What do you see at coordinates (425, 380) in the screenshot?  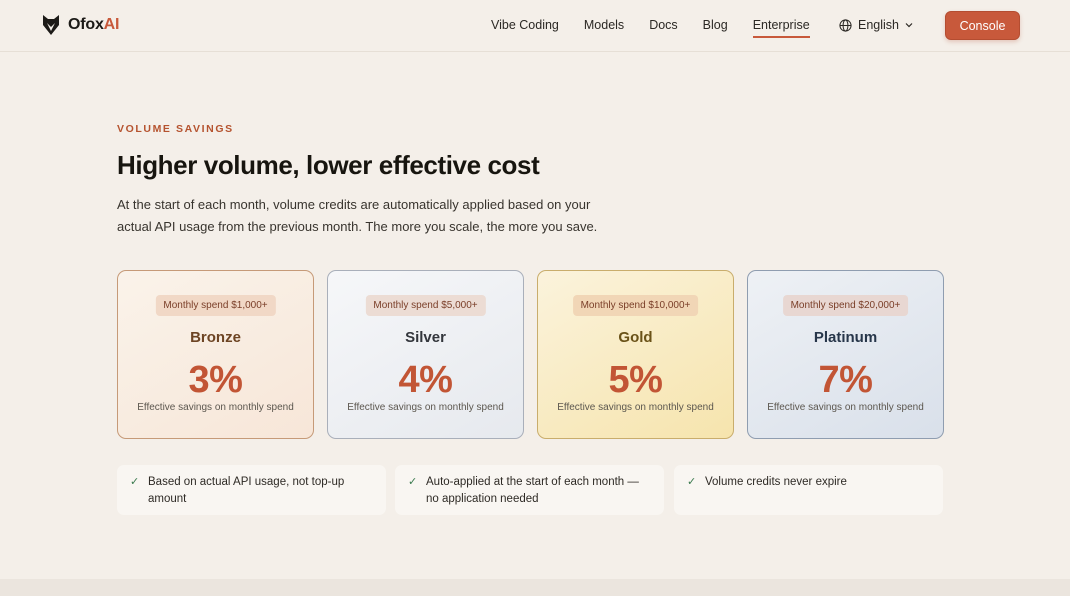 I see `tier-savings-percent: 4%` at bounding box center [425, 380].